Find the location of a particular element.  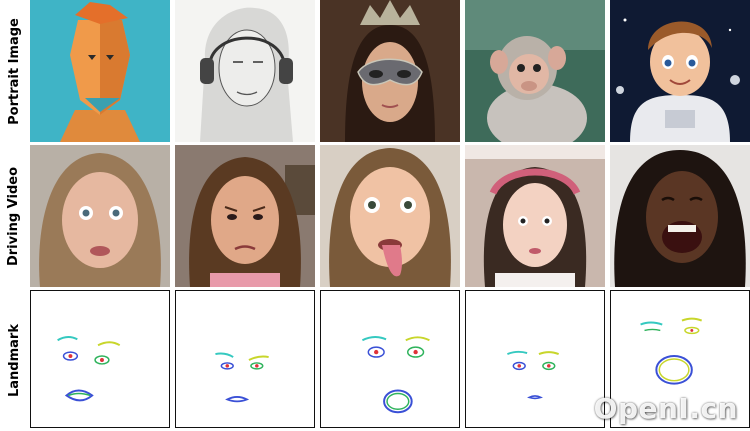

driving-video-label: Driving Video is located at coordinates (14, 216).